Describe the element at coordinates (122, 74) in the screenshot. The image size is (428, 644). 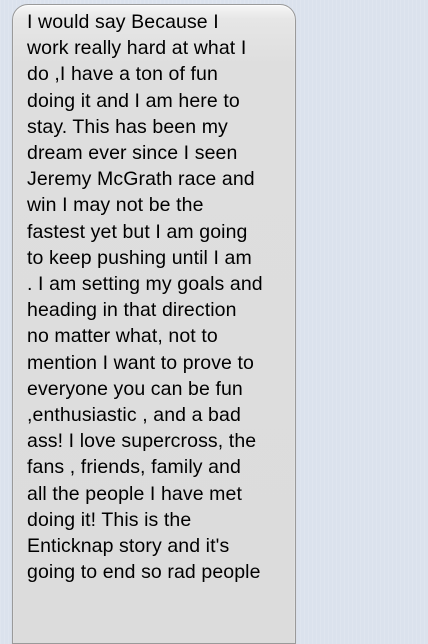
I see `message-line: do ,I have a ton of fun` at that location.